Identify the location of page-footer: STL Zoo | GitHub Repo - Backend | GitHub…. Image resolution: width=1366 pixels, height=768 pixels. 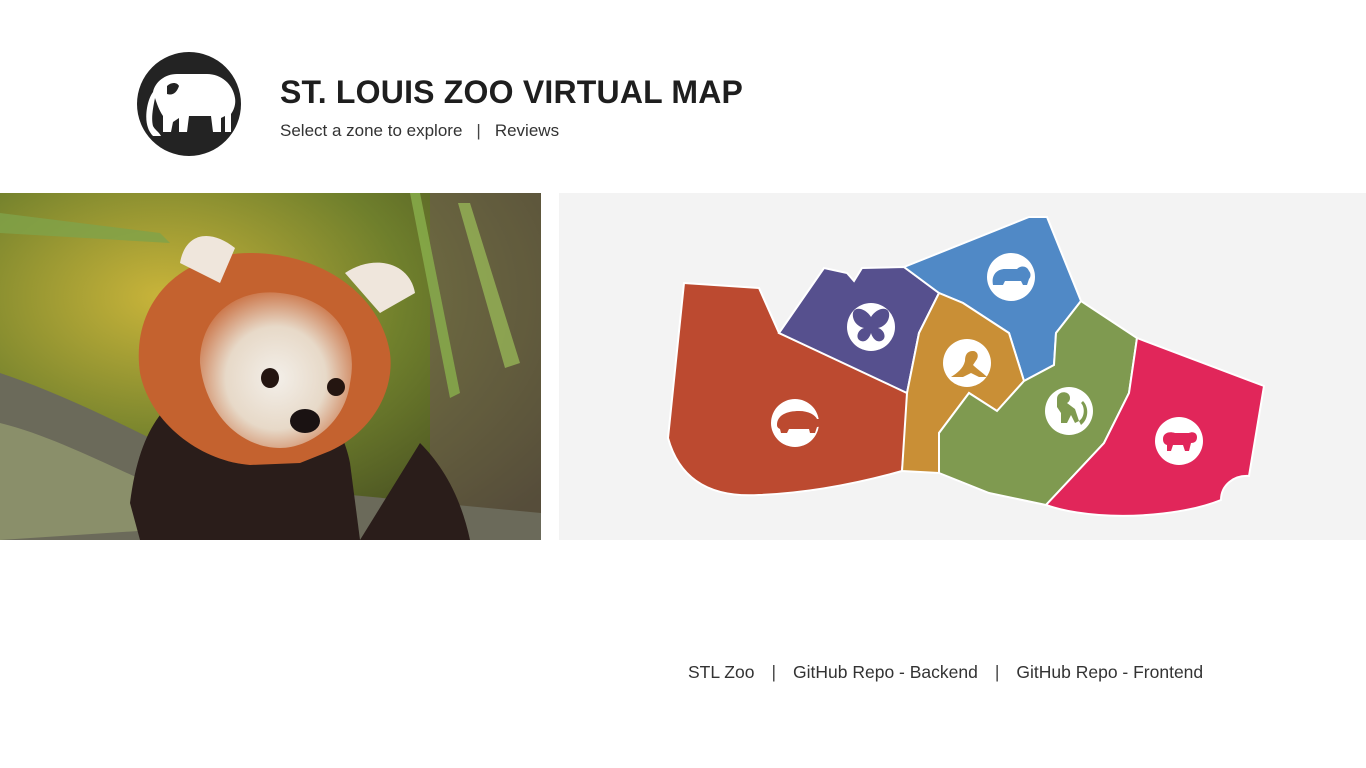
(945, 672).